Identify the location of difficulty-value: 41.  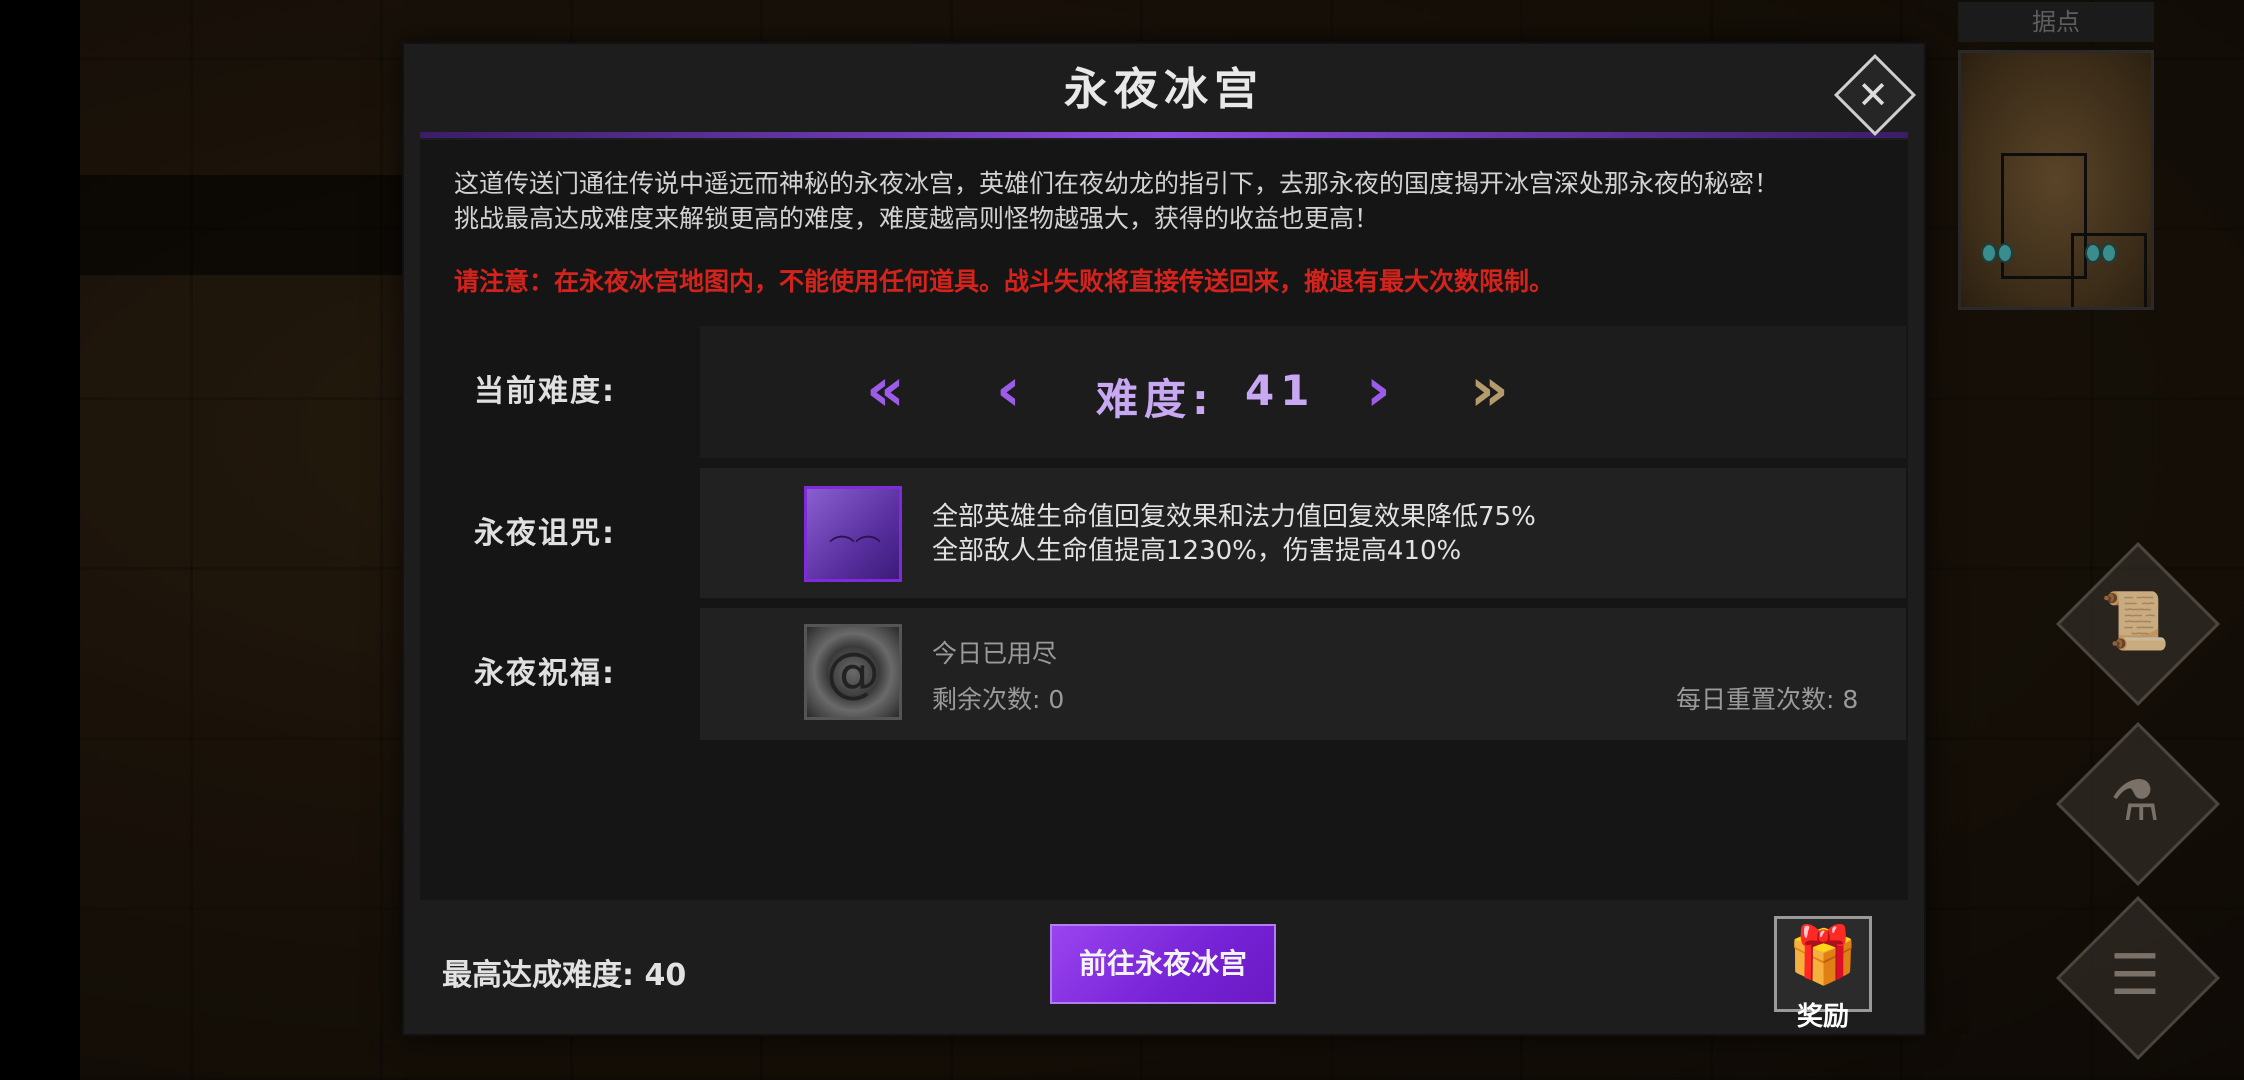
(1280, 390).